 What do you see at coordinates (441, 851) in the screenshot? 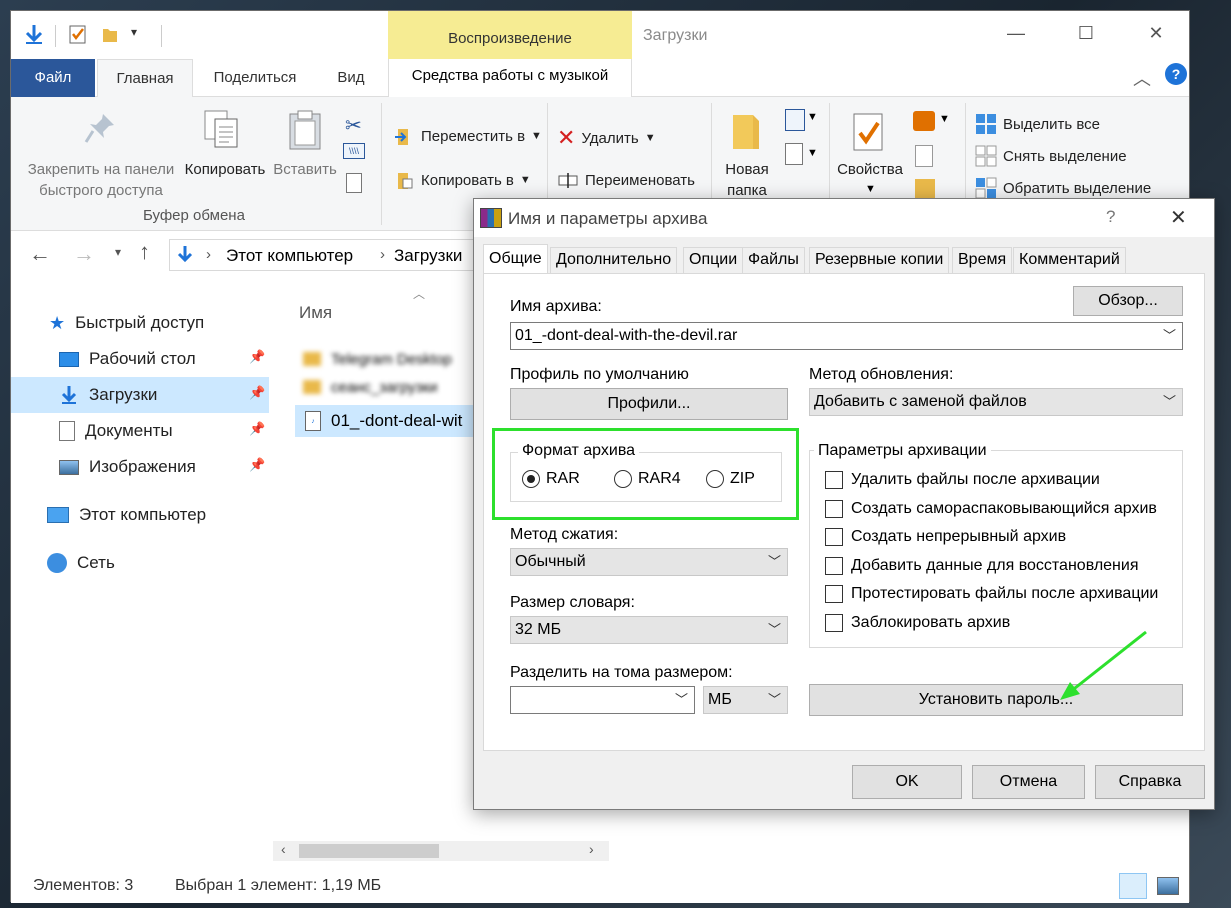
I see `horizontal-scrollbar: ‹ ›` at bounding box center [441, 851].